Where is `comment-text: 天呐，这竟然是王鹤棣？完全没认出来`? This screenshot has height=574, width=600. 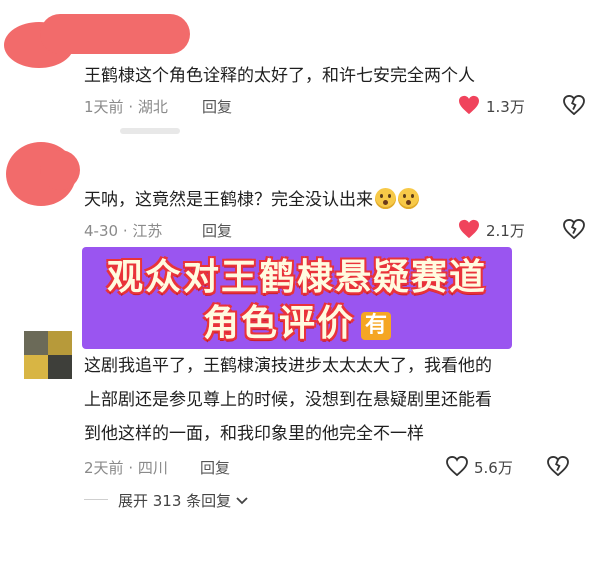 comment-text: 天呐，这竟然是王鹤棣？完全没认出来 is located at coordinates (251, 200).